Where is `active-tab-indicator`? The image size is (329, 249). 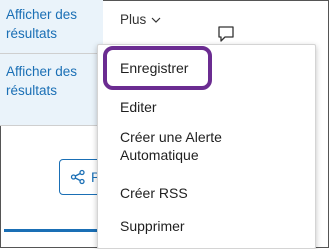
active-tab-indicator is located at coordinates (52, 230).